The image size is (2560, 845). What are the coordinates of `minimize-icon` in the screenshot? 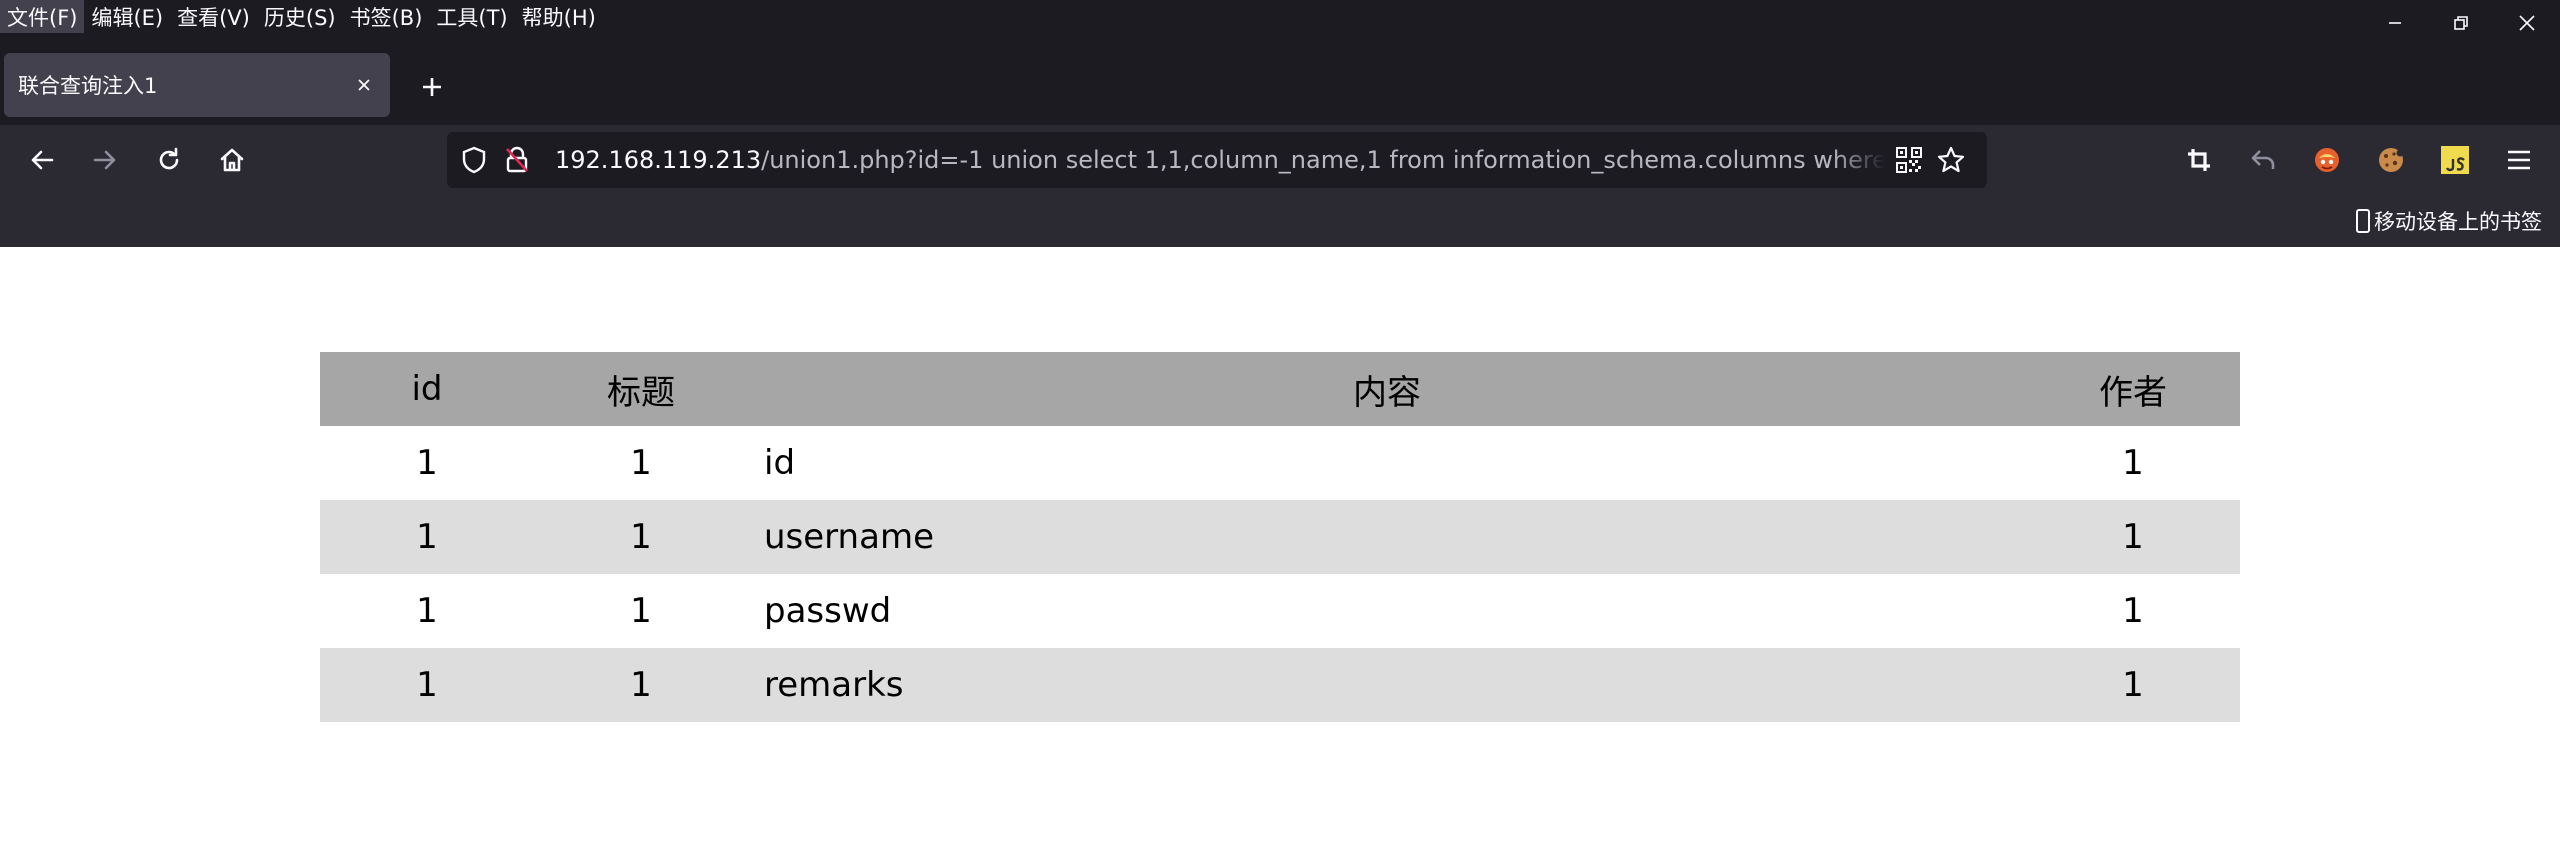 It's located at (2395, 23).